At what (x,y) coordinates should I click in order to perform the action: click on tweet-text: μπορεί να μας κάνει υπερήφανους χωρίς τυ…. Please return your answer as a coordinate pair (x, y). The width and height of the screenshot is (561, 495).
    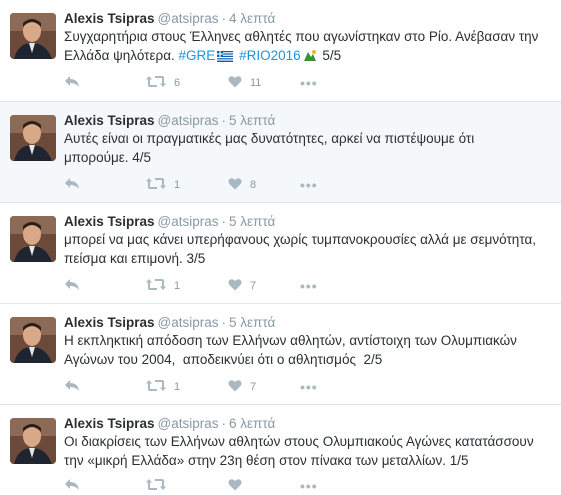
    Looking at the image, I should click on (304, 249).